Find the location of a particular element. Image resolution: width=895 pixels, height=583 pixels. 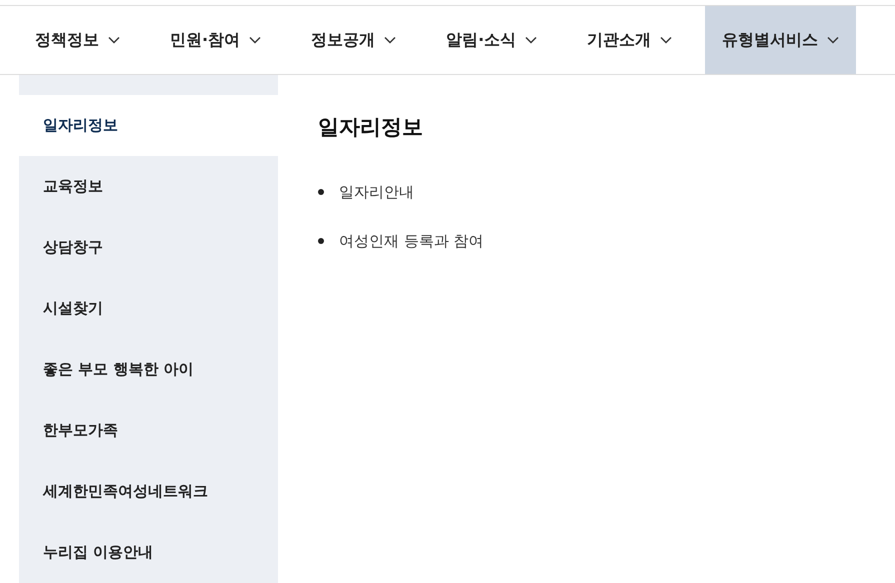

sidebar-item: 교육정보 is located at coordinates (148, 186).